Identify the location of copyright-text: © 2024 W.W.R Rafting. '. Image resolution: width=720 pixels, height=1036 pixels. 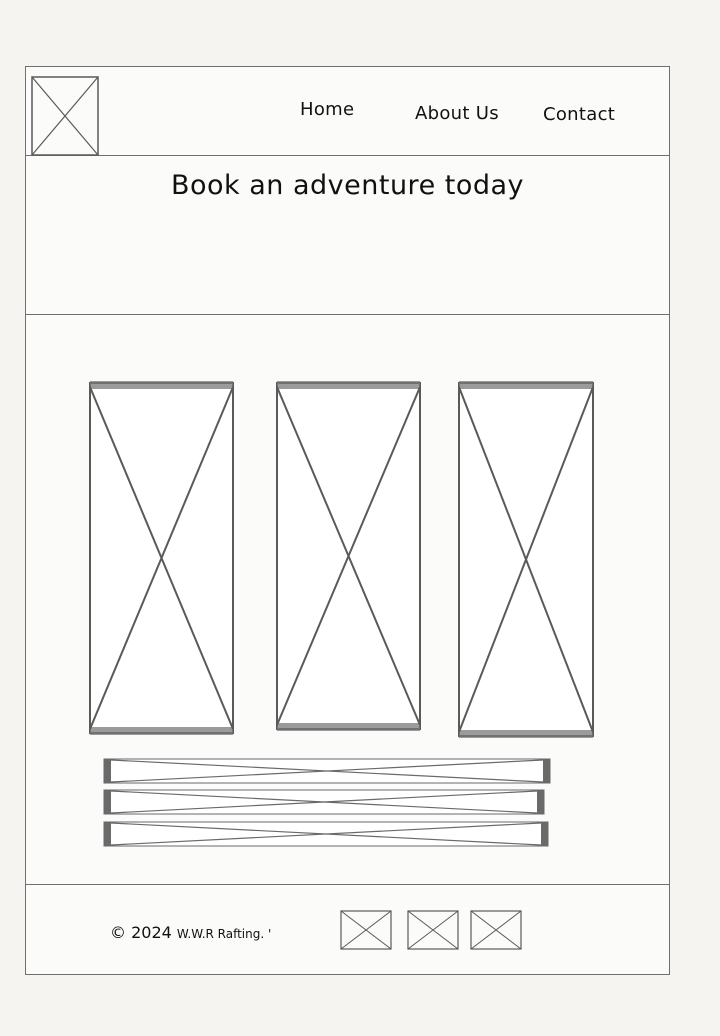
(190, 932).